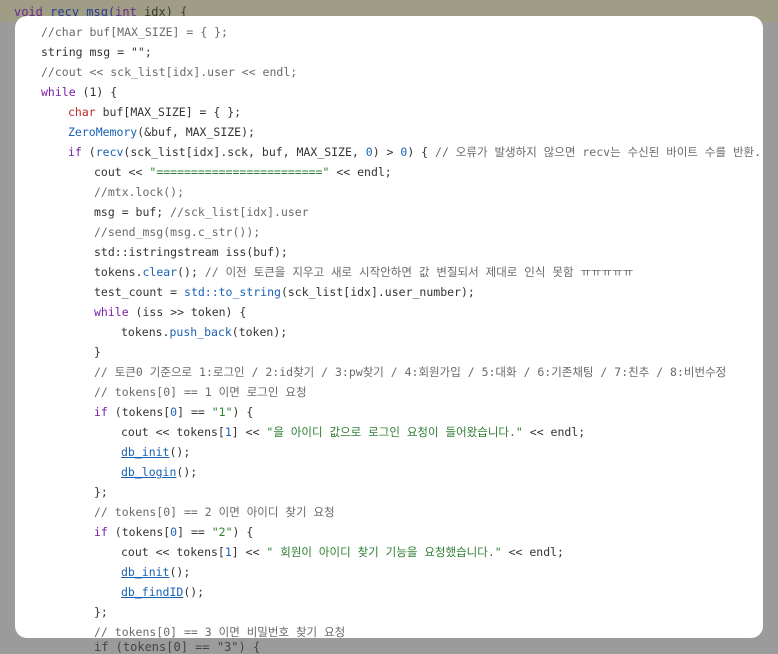 This screenshot has height=654, width=778. Describe the element at coordinates (139, 192) in the screenshot. I see `comment: //mtx.lock();` at that location.